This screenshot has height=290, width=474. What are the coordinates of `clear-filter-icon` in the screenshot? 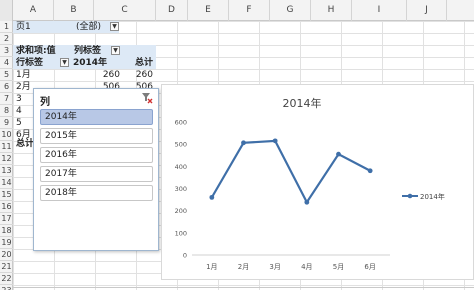 It's located at (147, 98).